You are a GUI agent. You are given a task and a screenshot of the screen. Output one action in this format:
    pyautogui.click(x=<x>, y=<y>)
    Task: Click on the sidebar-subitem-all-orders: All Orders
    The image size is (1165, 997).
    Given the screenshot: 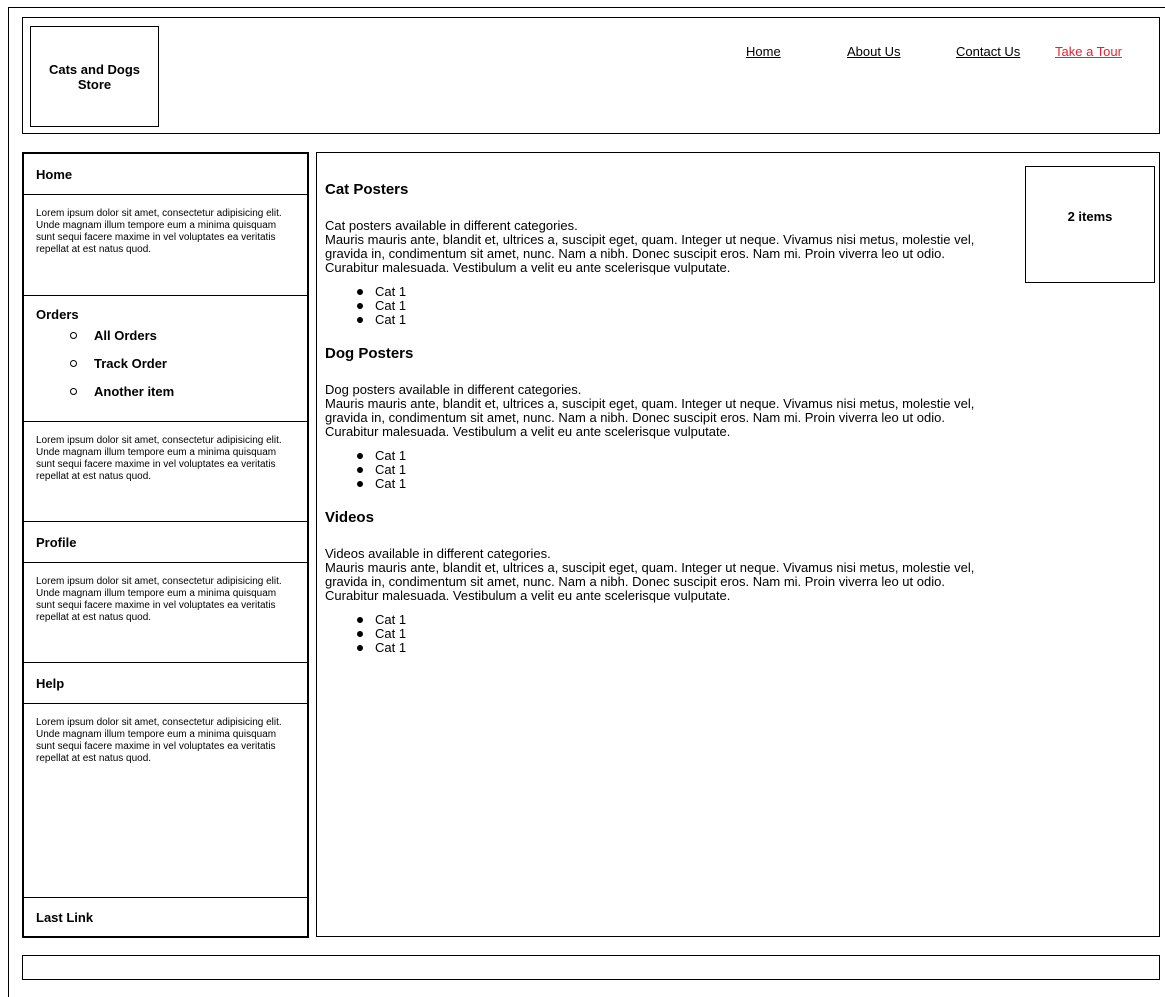 What is the action you would take?
    pyautogui.click(x=188, y=336)
    